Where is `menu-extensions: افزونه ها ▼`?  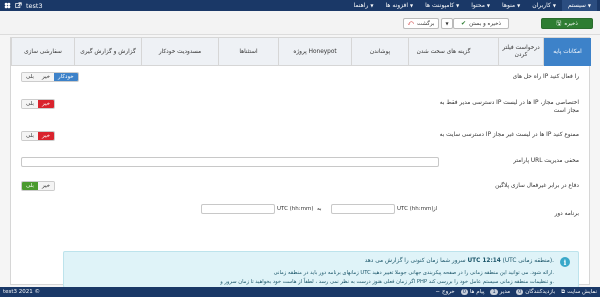
menu-extensions: افزونه ها ▼ is located at coordinates (399, 5).